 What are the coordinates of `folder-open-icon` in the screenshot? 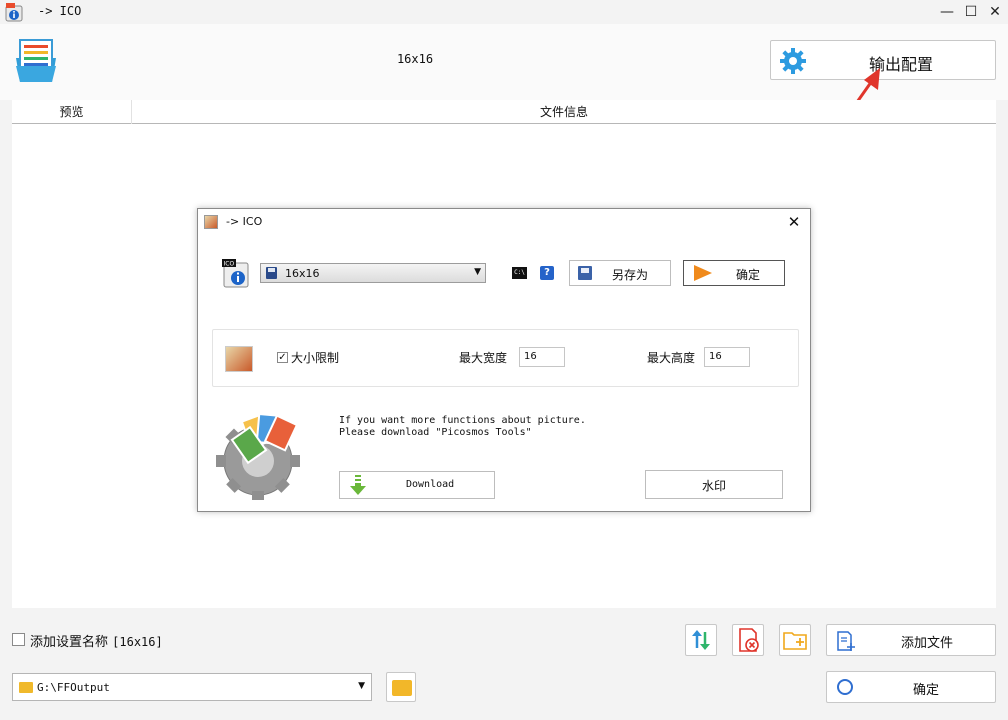 It's located at (402, 688).